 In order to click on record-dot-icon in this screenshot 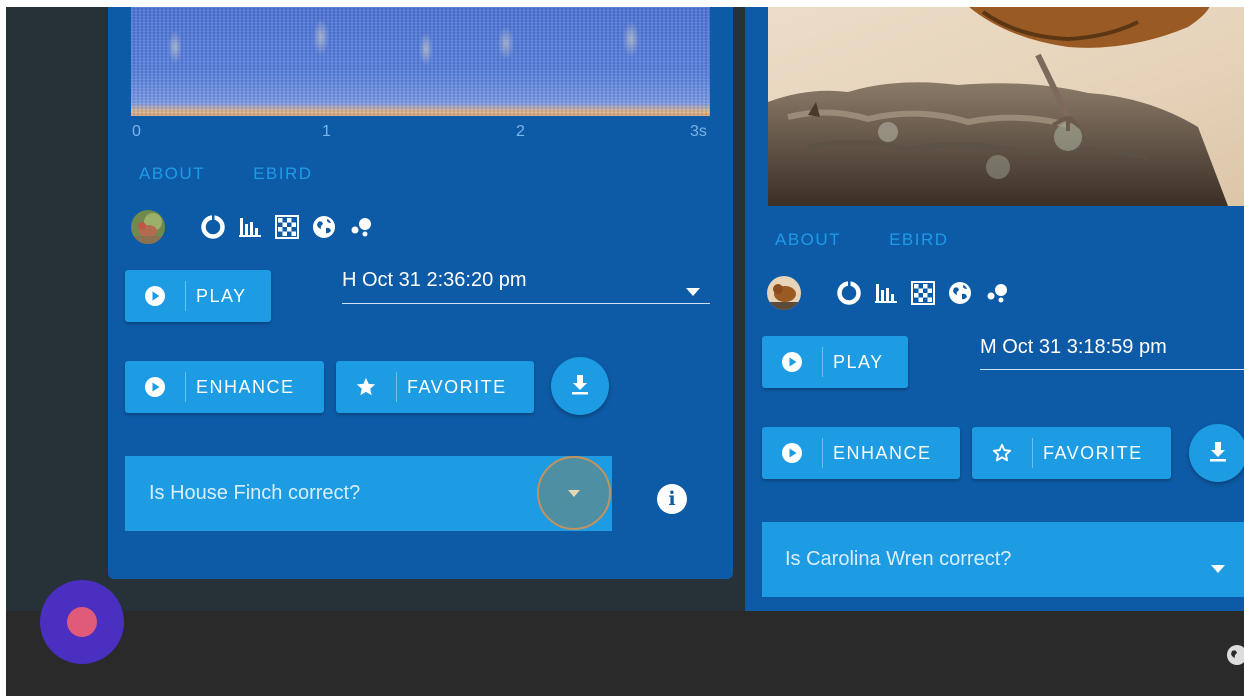, I will do `click(82, 622)`.